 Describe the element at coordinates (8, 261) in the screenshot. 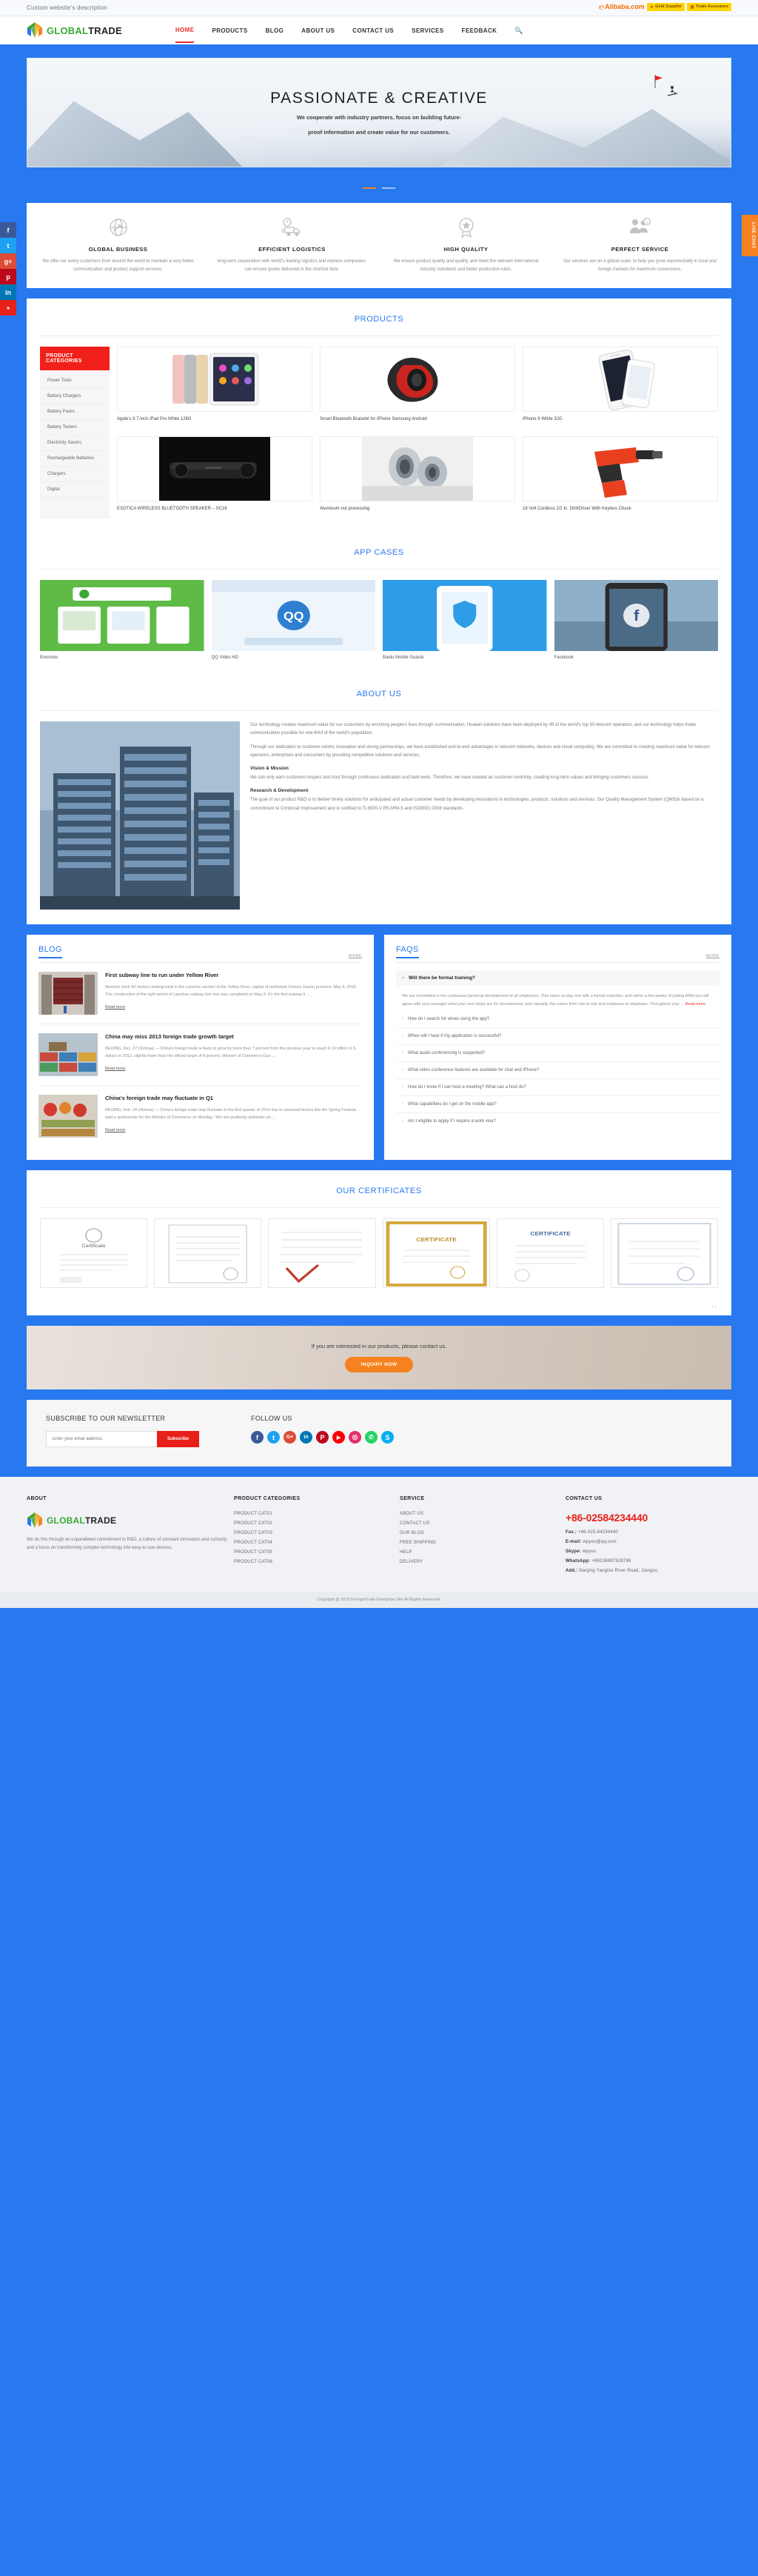

I see `side-googleplus-icon: g+` at that location.